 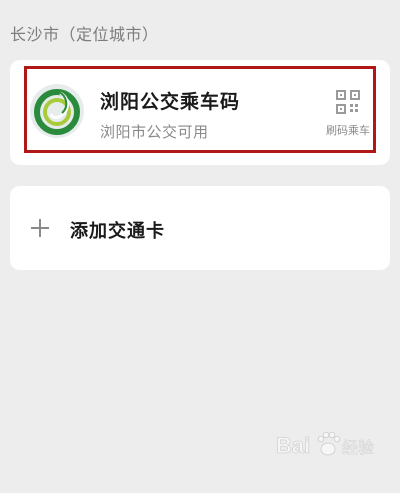 I want to click on plus-icon, so click(x=40, y=228).